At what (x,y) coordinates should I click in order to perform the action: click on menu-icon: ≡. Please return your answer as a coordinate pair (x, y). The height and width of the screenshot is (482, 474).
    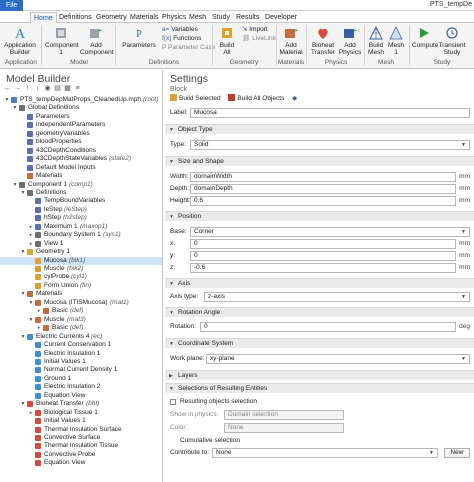
    Looking at the image, I should click on (77, 89).